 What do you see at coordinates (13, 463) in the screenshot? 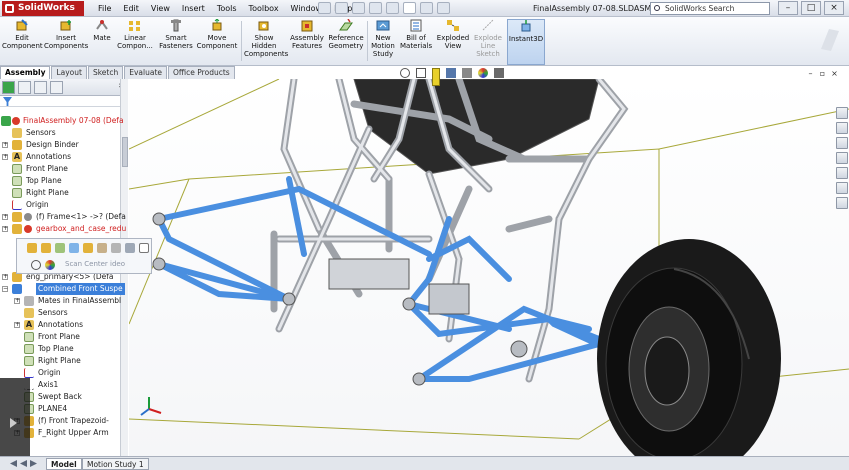
I see `first-tab-arrow-icon` at bounding box center [13, 463].